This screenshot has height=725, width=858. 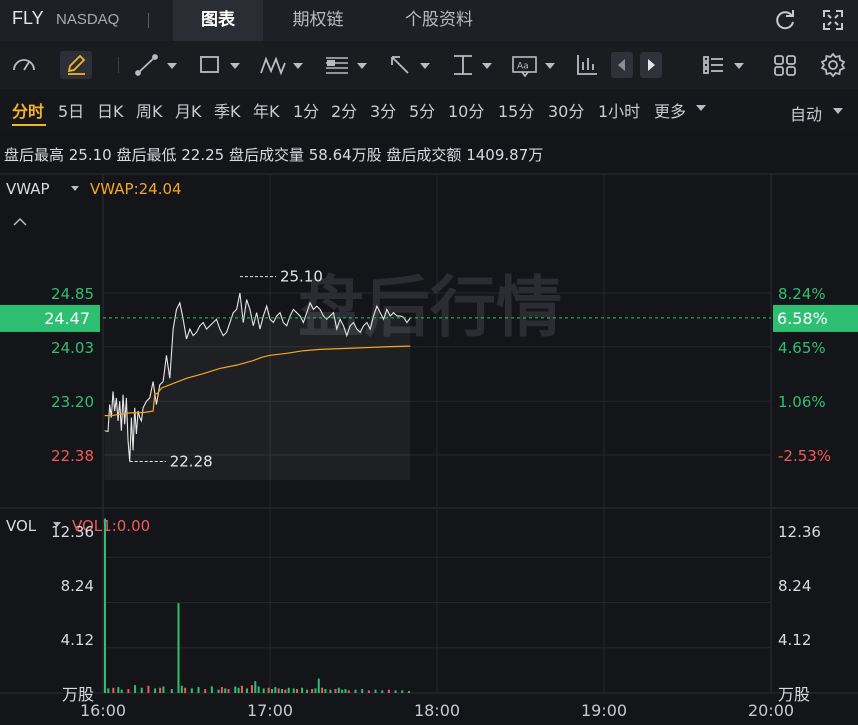 I want to click on percent-axis-label: 4.65%, so click(x=802, y=348).